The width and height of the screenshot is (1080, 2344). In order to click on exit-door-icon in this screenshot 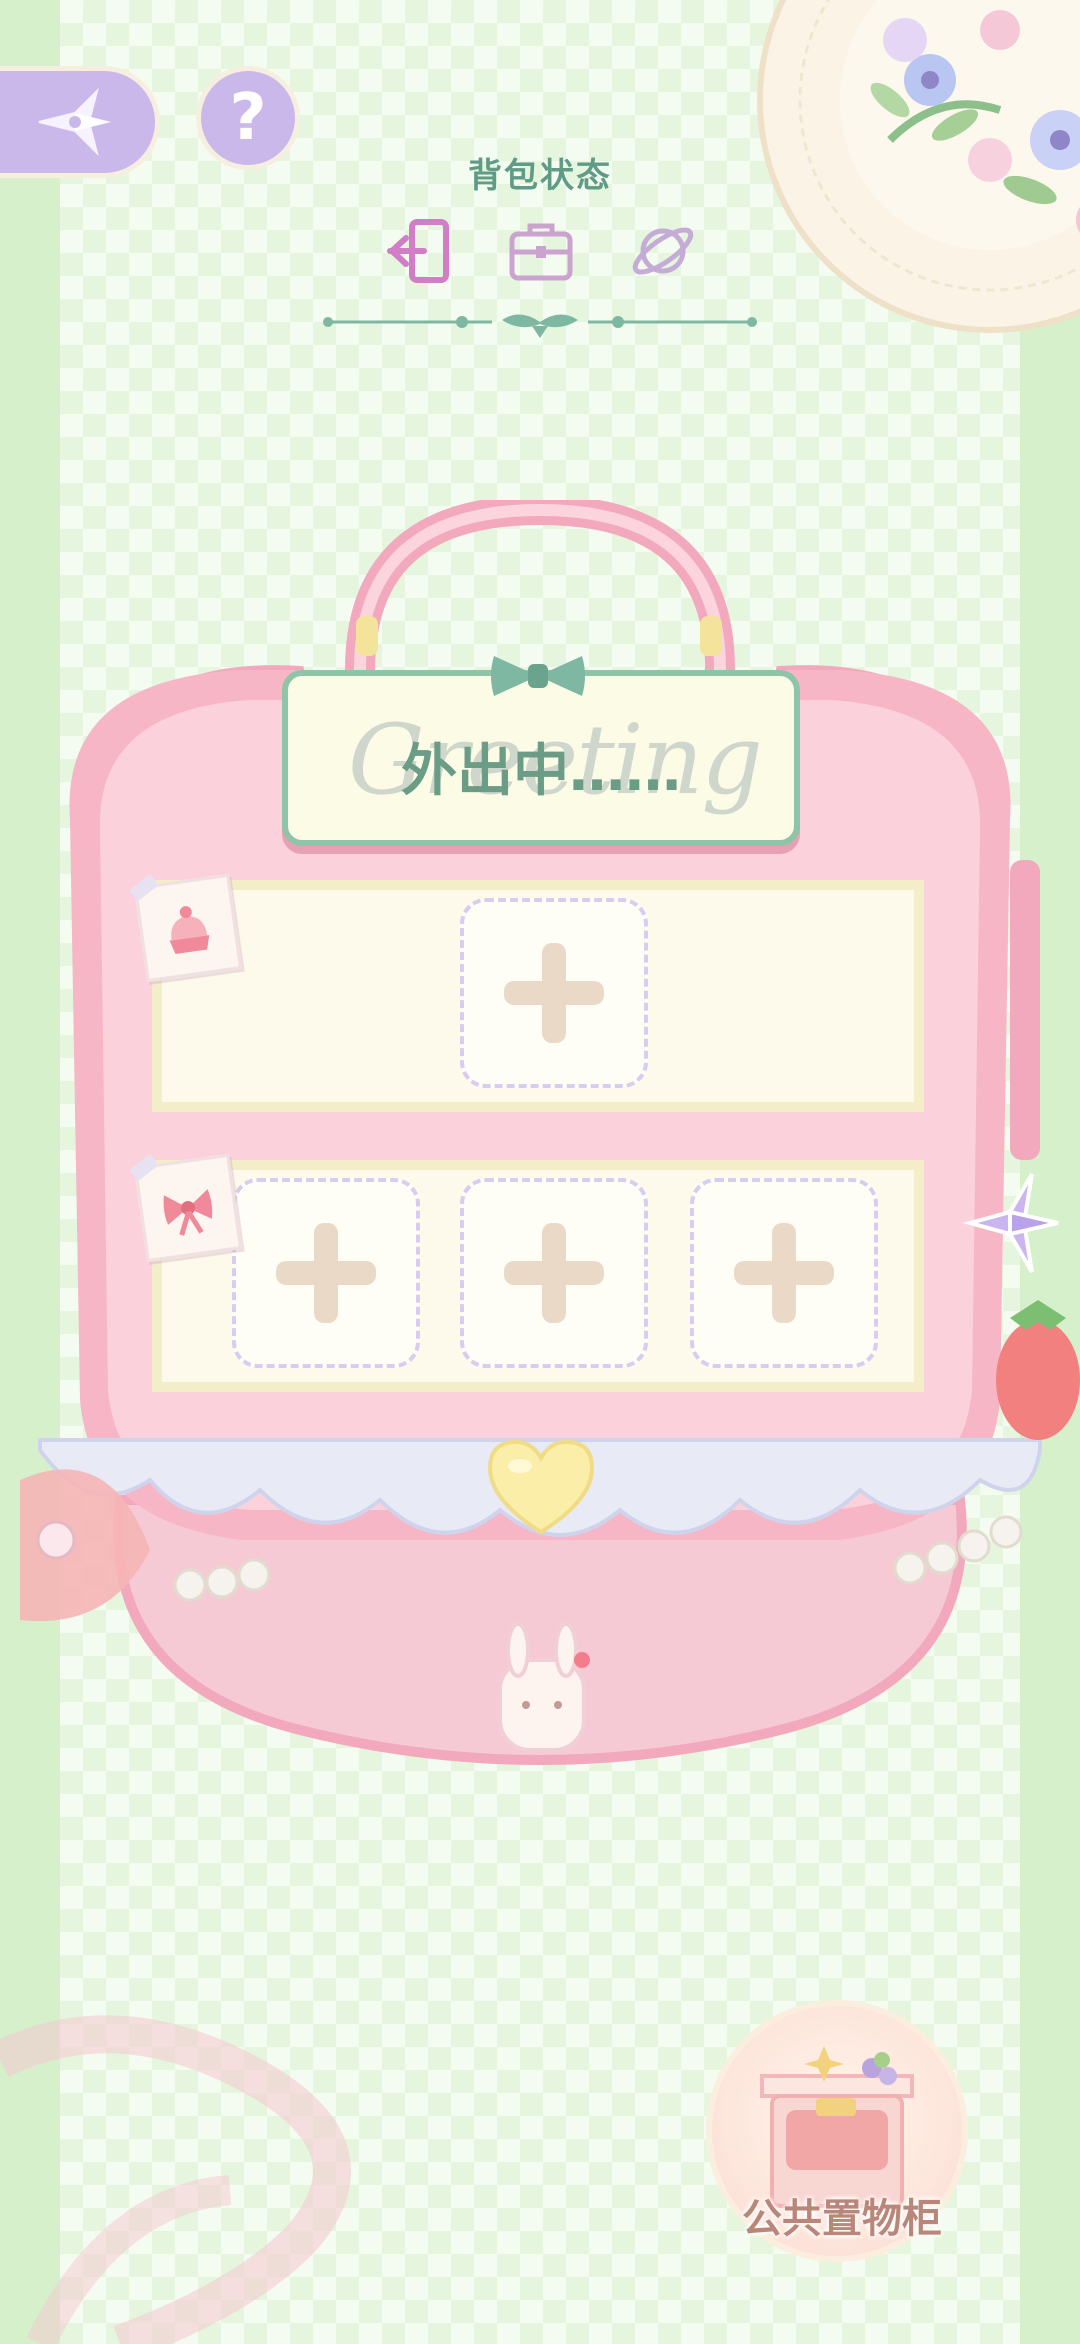, I will do `click(418, 251)`.